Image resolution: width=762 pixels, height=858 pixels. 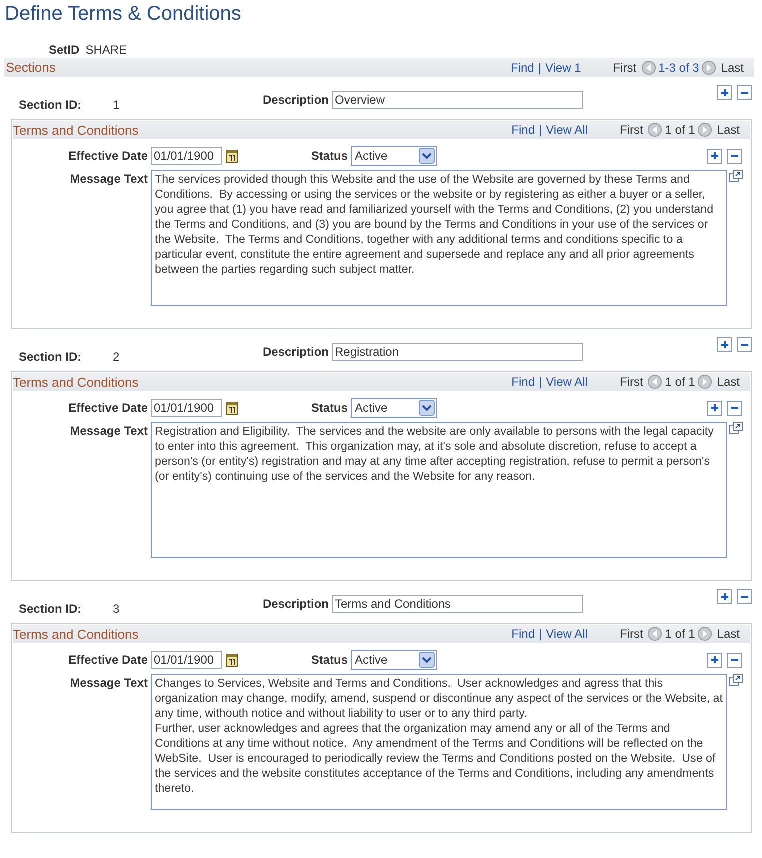 What do you see at coordinates (439, 490) in the screenshot?
I see `message-text-field: Registration and Eligibility. The services and the website are only available to persons with the legal capacity to enter into this agreement. This organization may, at it's sole and absolute discretion, refuse to accept a person's (or entity's) registration and may at any time after accepting registration, refuse to permit a person's (or entity's) continuing use of the services and the Website for any reason.` at bounding box center [439, 490].